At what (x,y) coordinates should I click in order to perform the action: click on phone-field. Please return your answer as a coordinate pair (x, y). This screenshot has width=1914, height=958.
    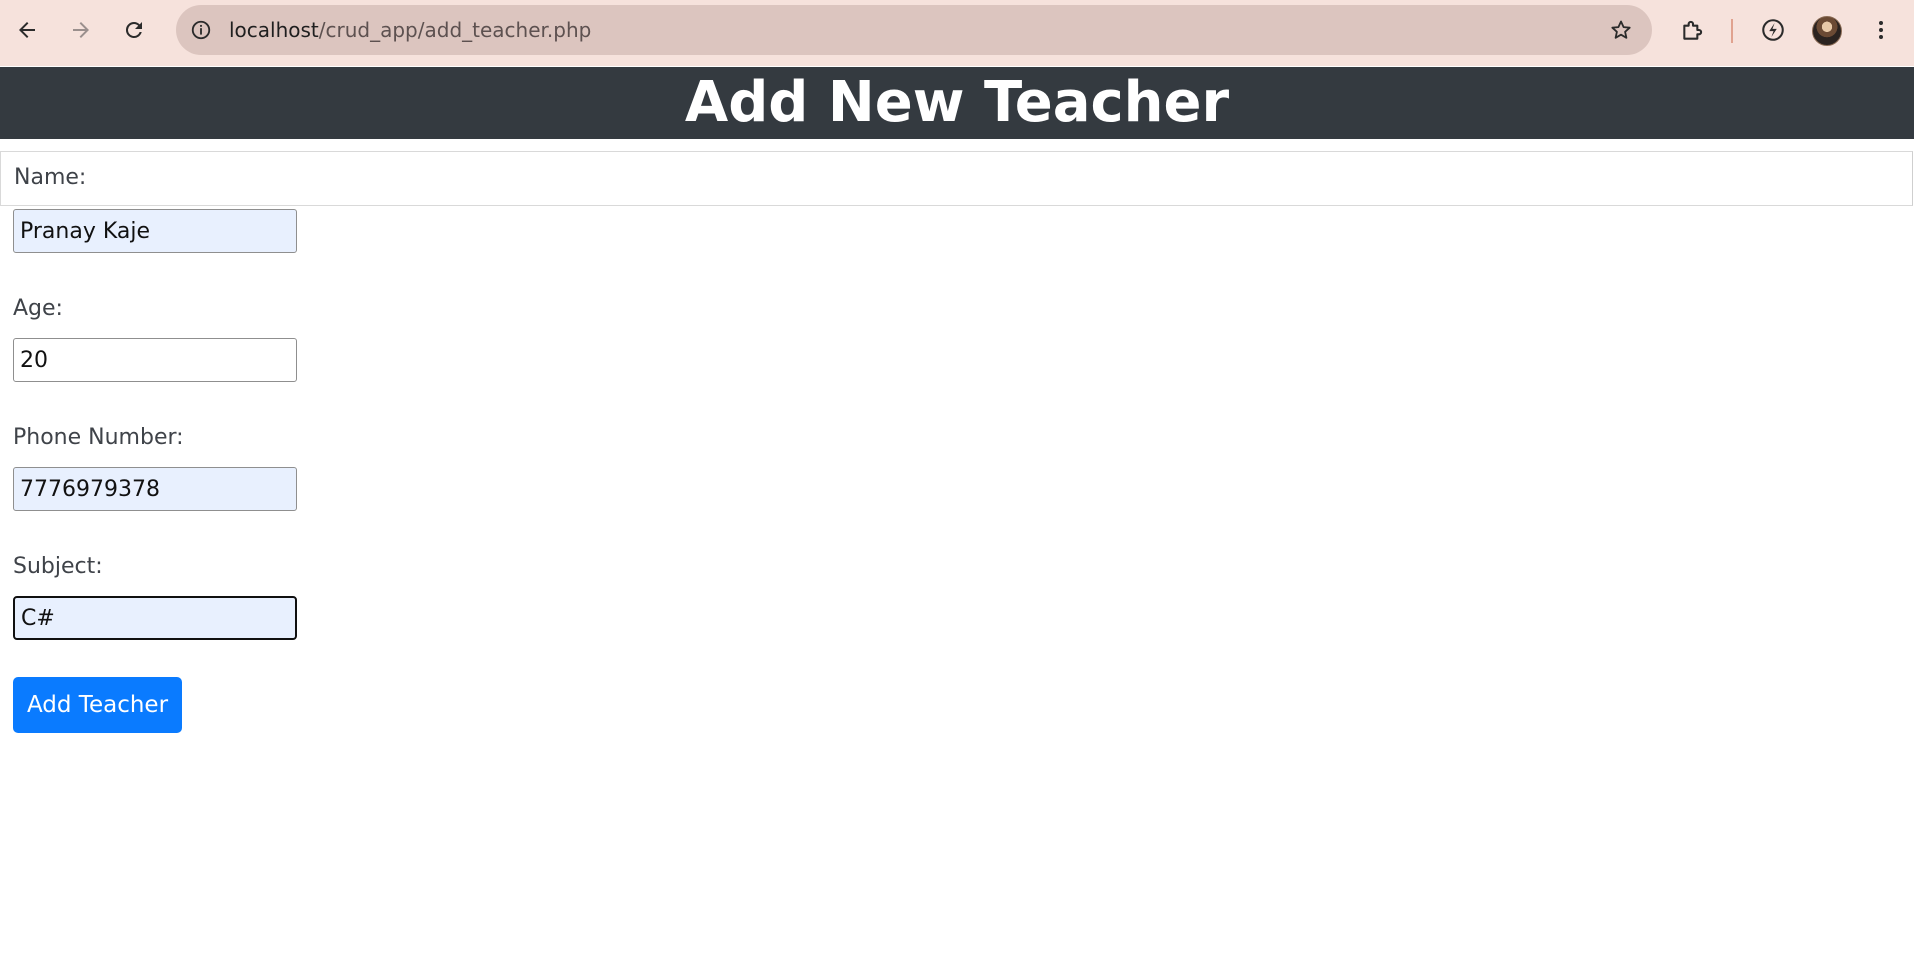
    Looking at the image, I should click on (155, 489).